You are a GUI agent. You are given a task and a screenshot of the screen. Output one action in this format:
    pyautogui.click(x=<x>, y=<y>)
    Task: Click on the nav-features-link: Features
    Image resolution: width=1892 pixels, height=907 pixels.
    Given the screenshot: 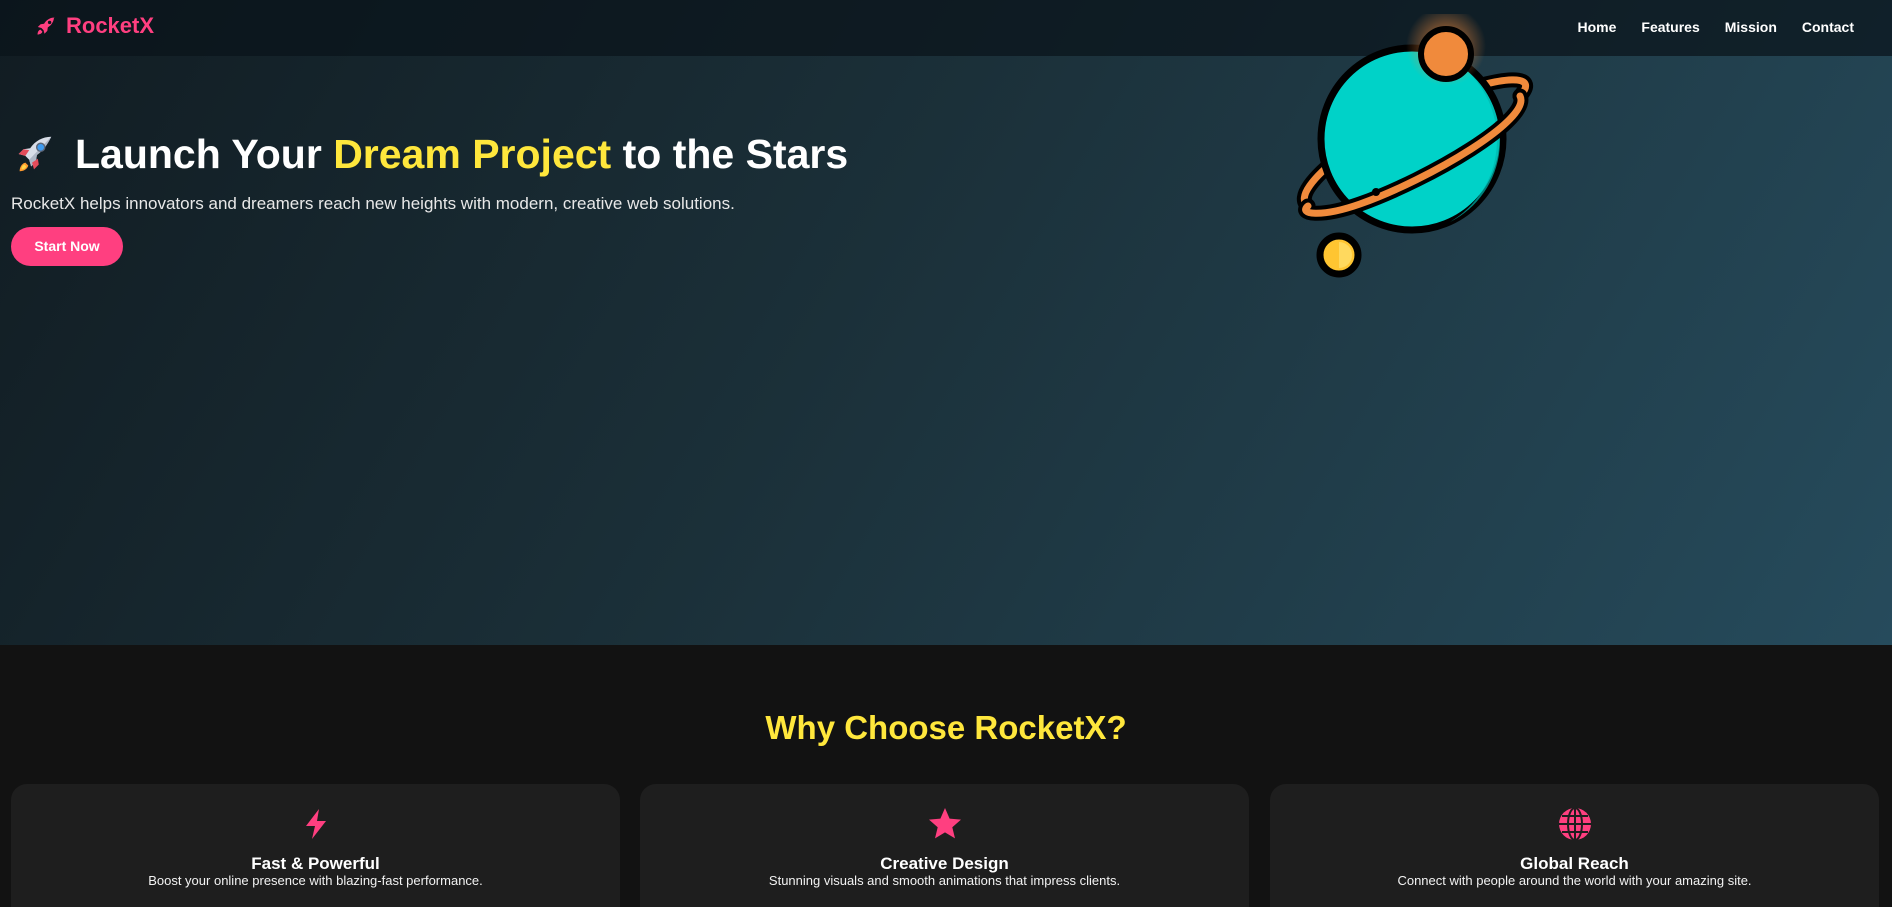 What is the action you would take?
    pyautogui.click(x=1670, y=27)
    